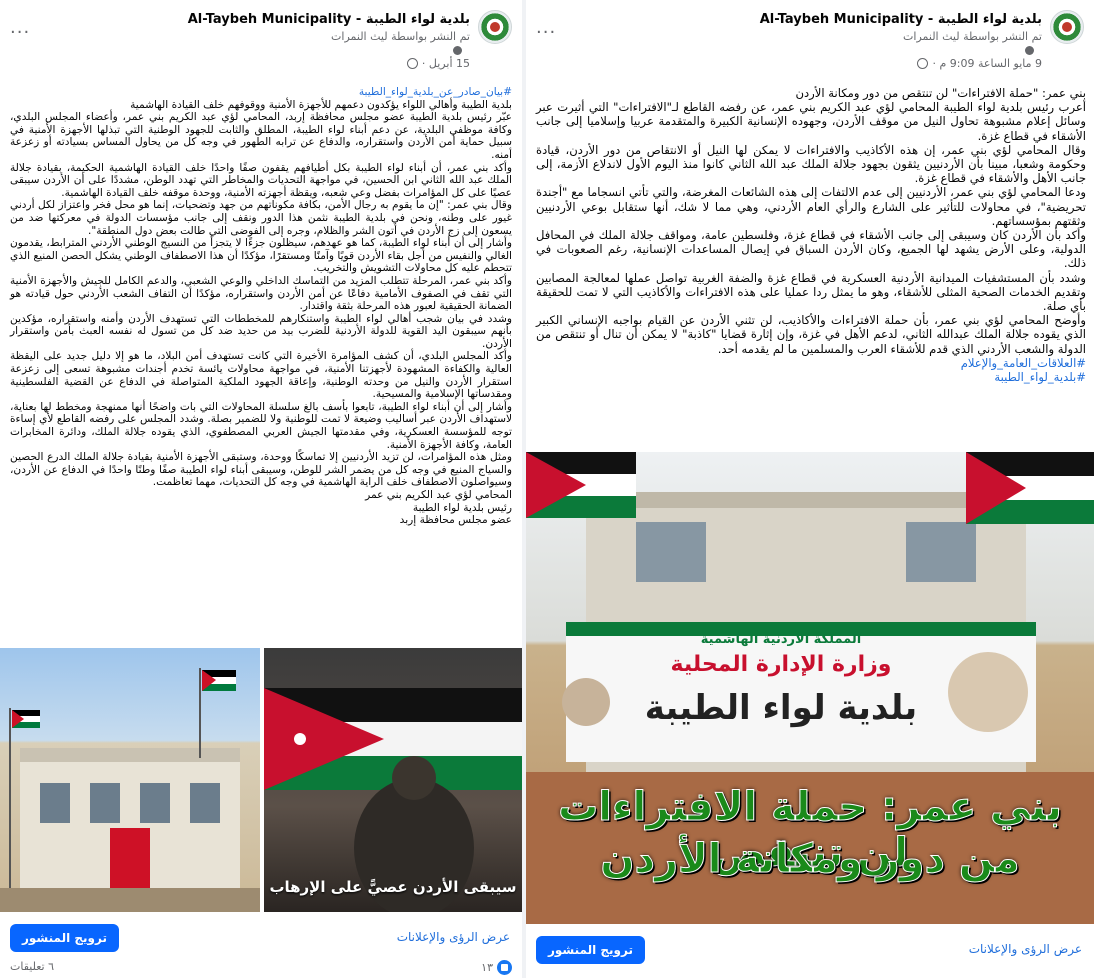 The width and height of the screenshot is (1094, 978). What do you see at coordinates (811, 363) in the screenshot?
I see `hashtag-link: #العلاقات_العامة_والإعلام` at bounding box center [811, 363].